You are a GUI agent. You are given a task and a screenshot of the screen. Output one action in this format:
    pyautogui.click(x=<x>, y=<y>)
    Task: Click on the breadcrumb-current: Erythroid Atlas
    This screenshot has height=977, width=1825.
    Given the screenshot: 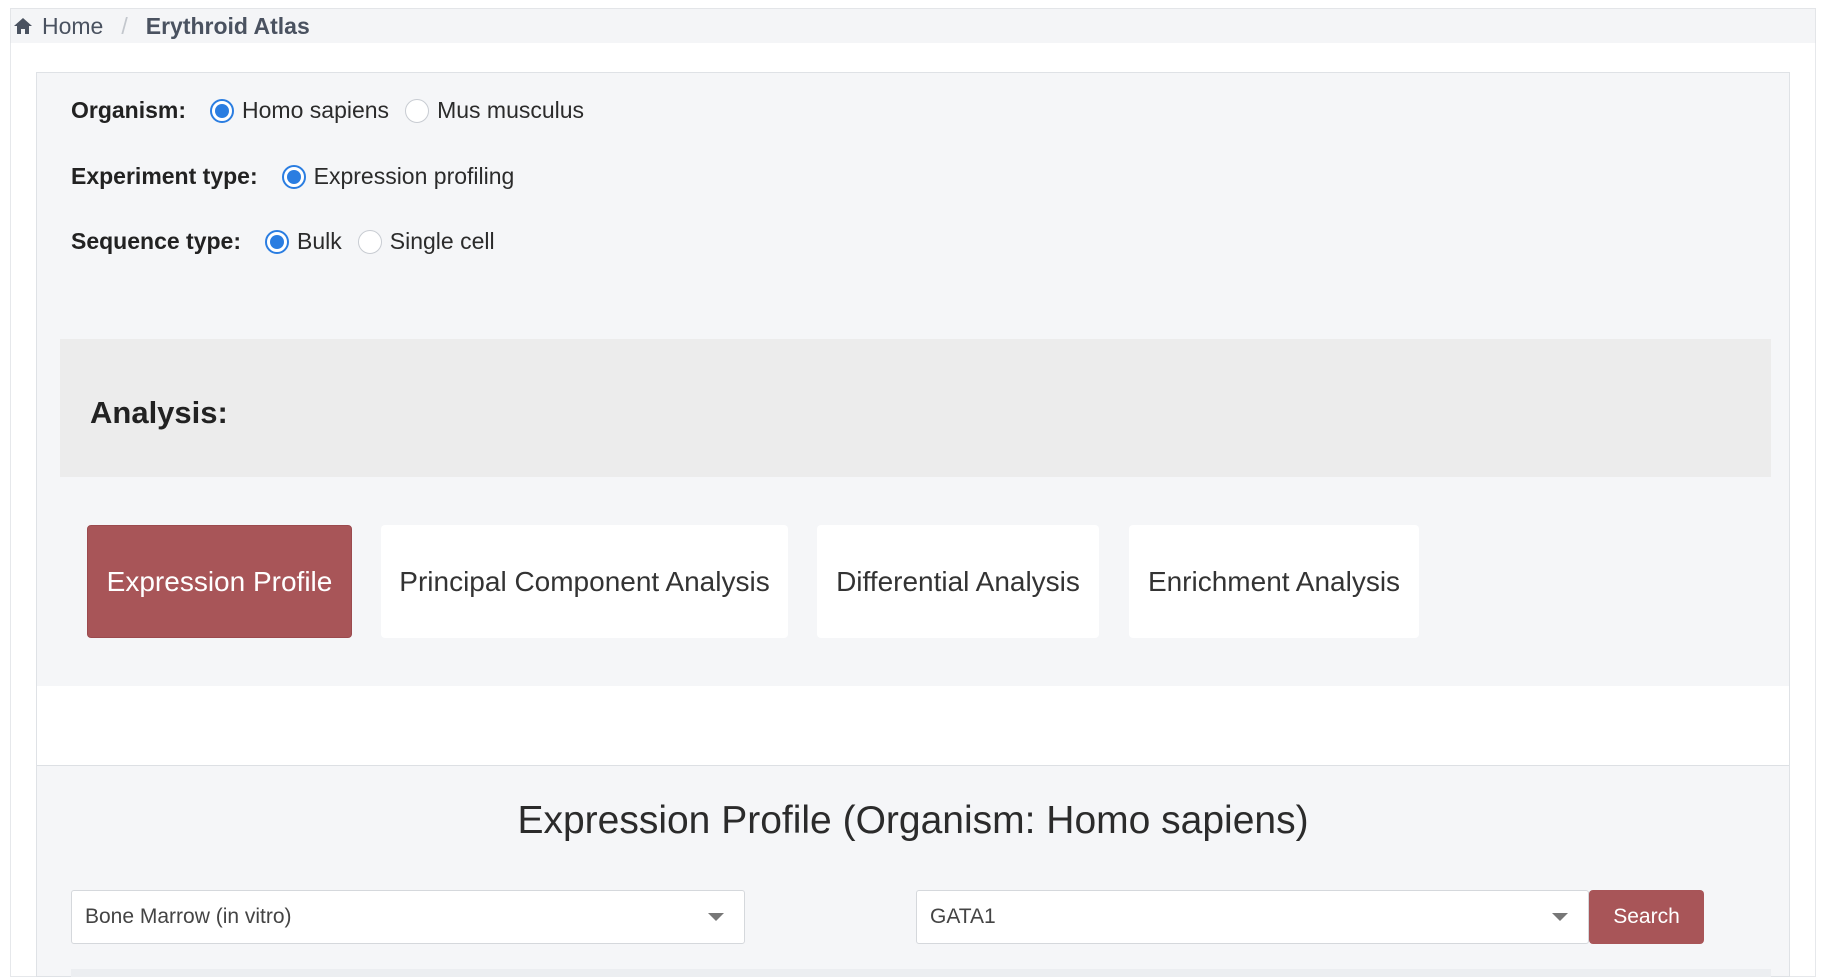 What is the action you would take?
    pyautogui.click(x=227, y=25)
    